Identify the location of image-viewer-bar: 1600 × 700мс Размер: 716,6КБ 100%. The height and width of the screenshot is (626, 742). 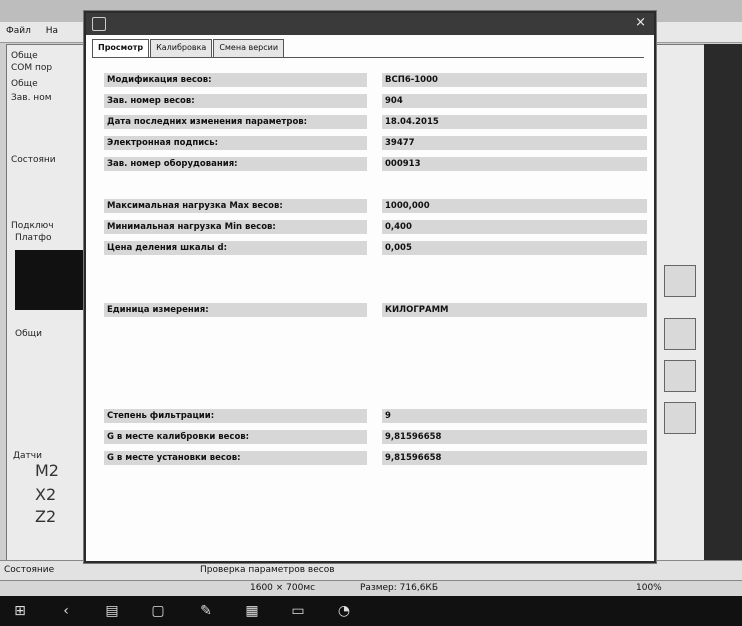
(371, 588).